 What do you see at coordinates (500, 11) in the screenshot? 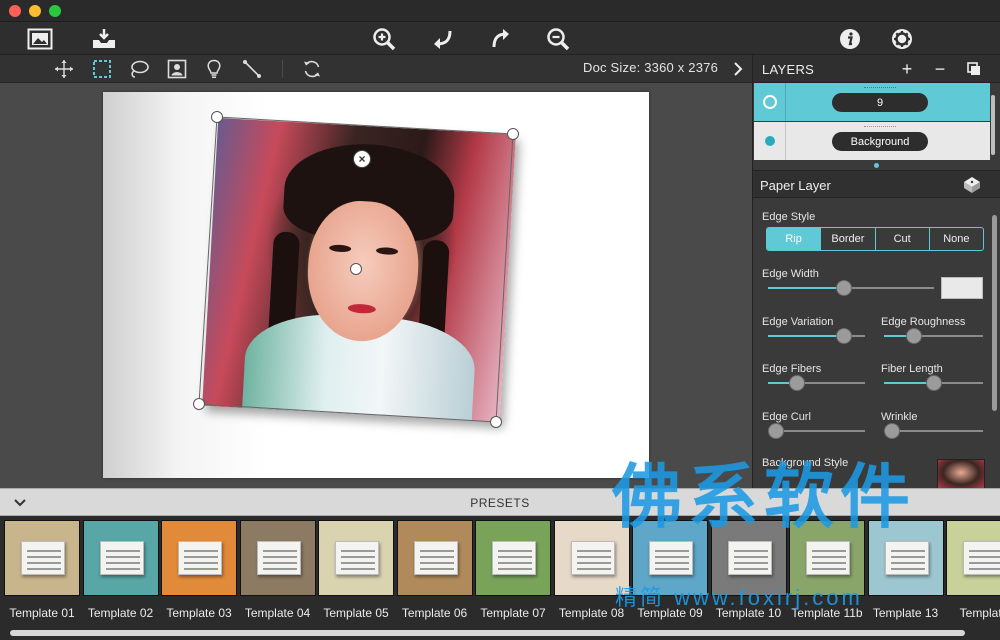
I see `title-bar` at bounding box center [500, 11].